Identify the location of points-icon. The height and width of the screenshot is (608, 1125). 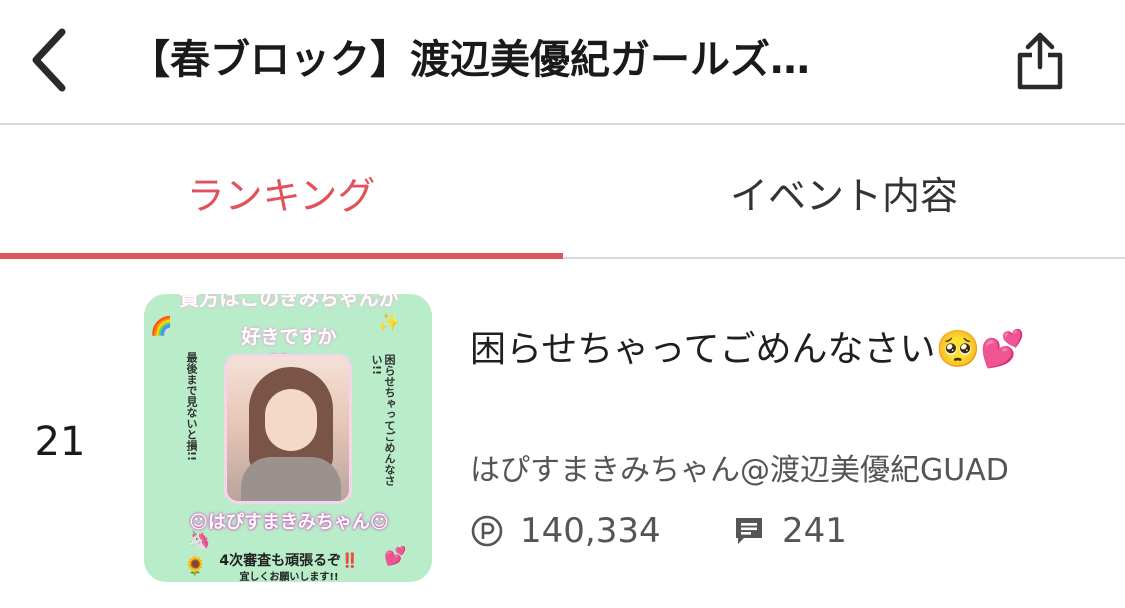
(487, 531).